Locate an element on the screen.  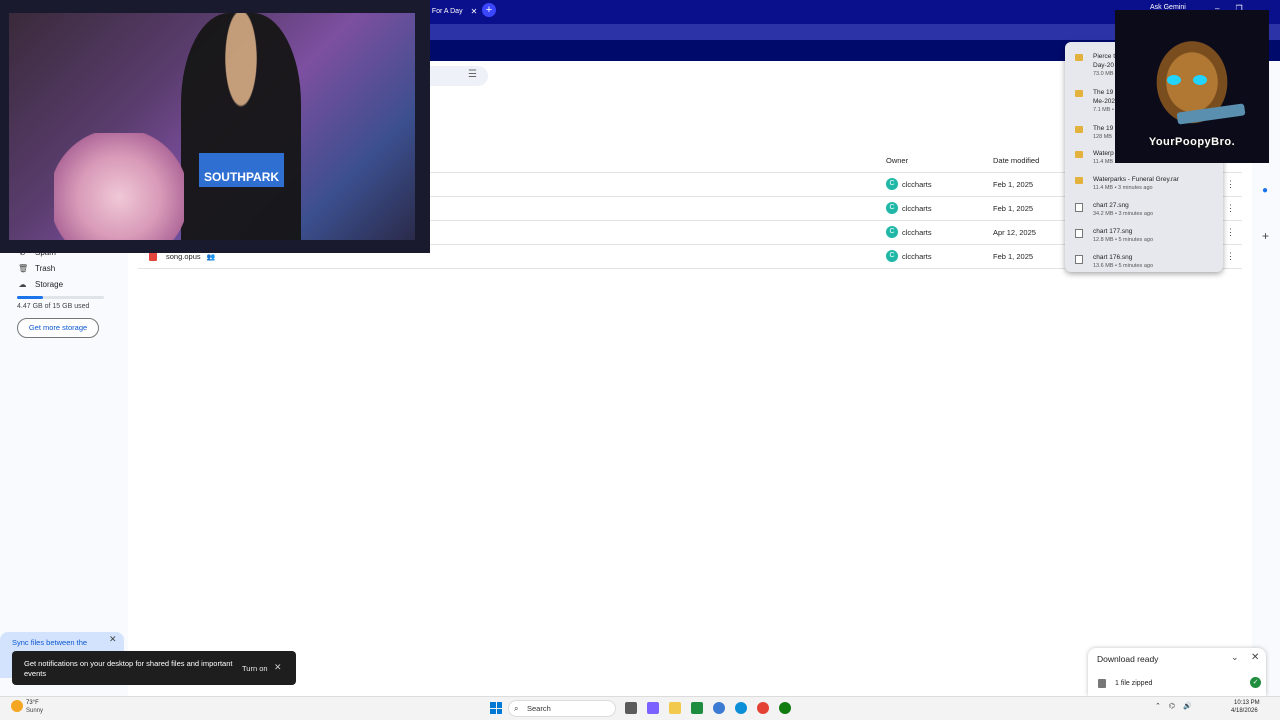
file-name: song.opus is located at coordinates (183, 256).